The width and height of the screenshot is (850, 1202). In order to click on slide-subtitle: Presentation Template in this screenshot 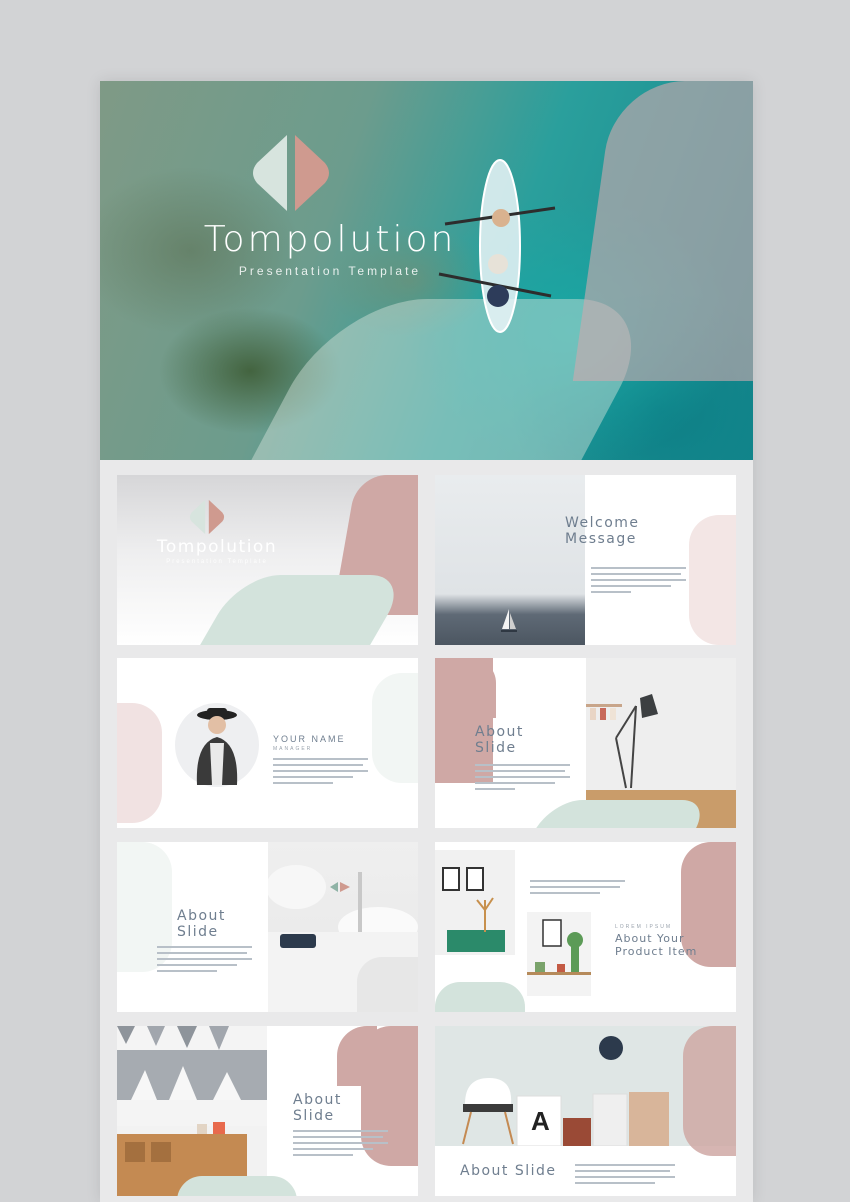, I will do `click(217, 562)`.